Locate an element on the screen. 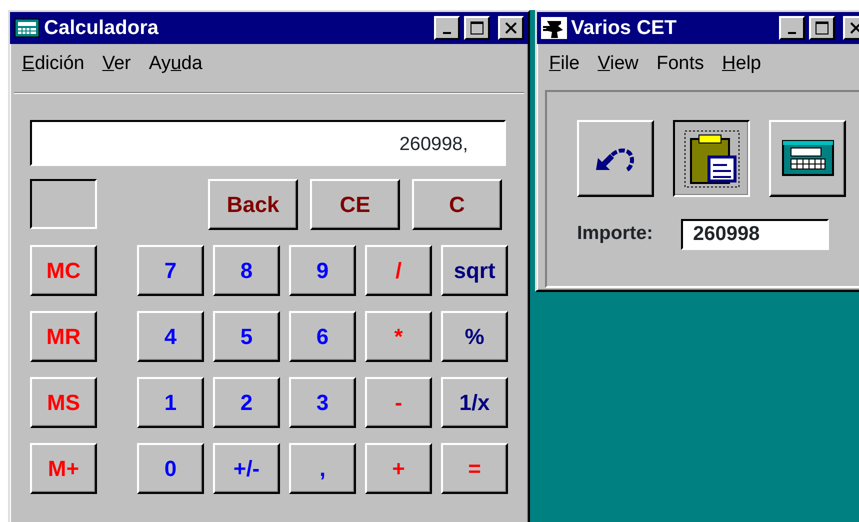  calculator-key: CE is located at coordinates (355, 204).